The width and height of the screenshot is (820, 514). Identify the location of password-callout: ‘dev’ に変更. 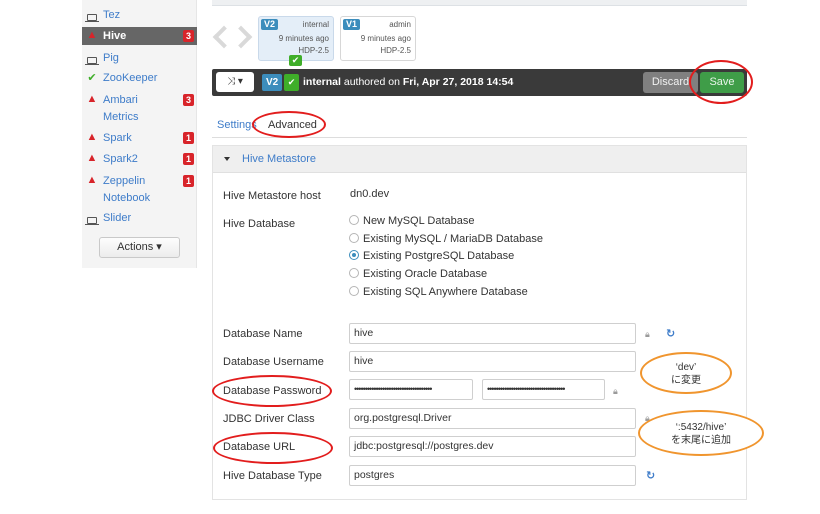
(686, 373).